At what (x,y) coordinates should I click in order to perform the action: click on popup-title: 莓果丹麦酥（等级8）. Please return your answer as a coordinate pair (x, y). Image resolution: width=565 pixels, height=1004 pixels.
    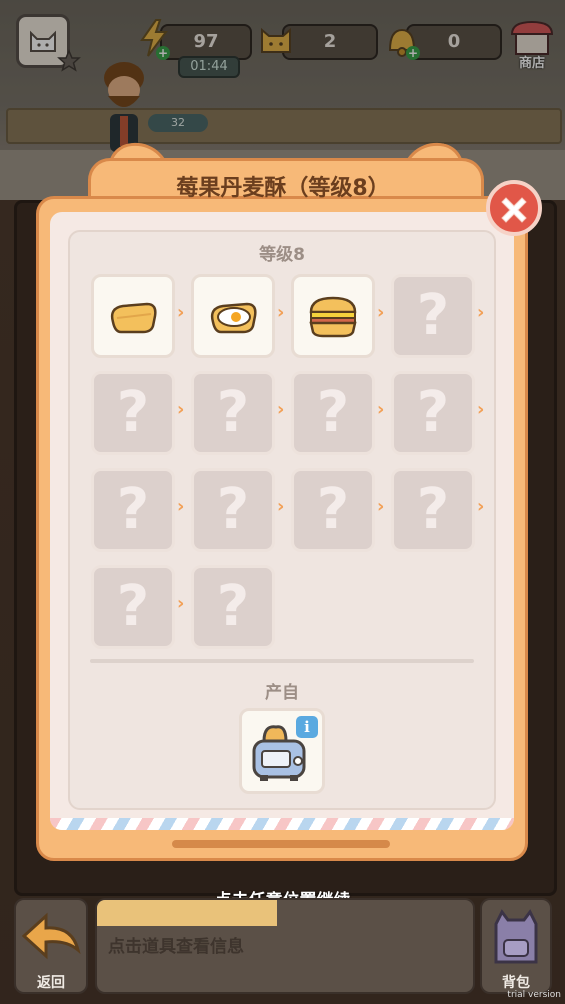
    Looking at the image, I should click on (283, 188).